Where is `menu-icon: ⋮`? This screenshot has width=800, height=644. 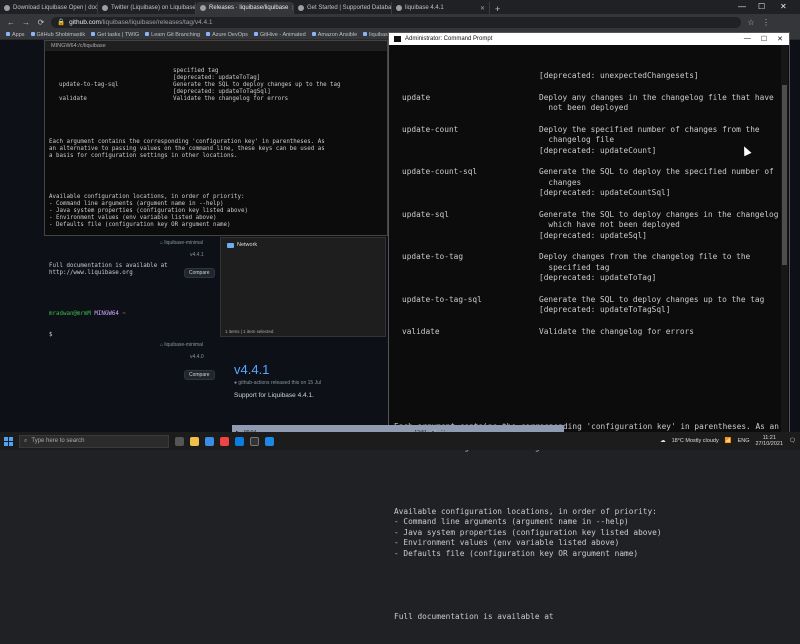
menu-icon: ⋮ is located at coordinates (766, 22).